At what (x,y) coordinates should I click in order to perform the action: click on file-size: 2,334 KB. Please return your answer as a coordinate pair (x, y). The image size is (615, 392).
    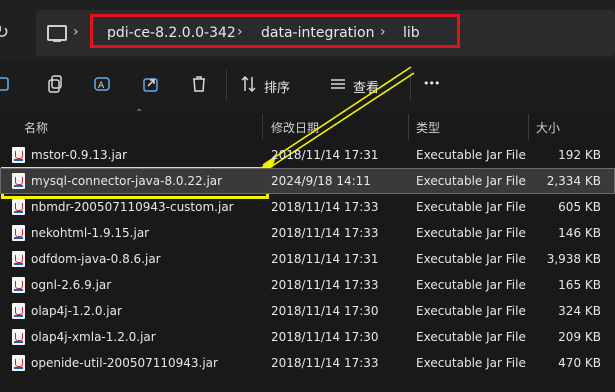
    Looking at the image, I should click on (573, 181).